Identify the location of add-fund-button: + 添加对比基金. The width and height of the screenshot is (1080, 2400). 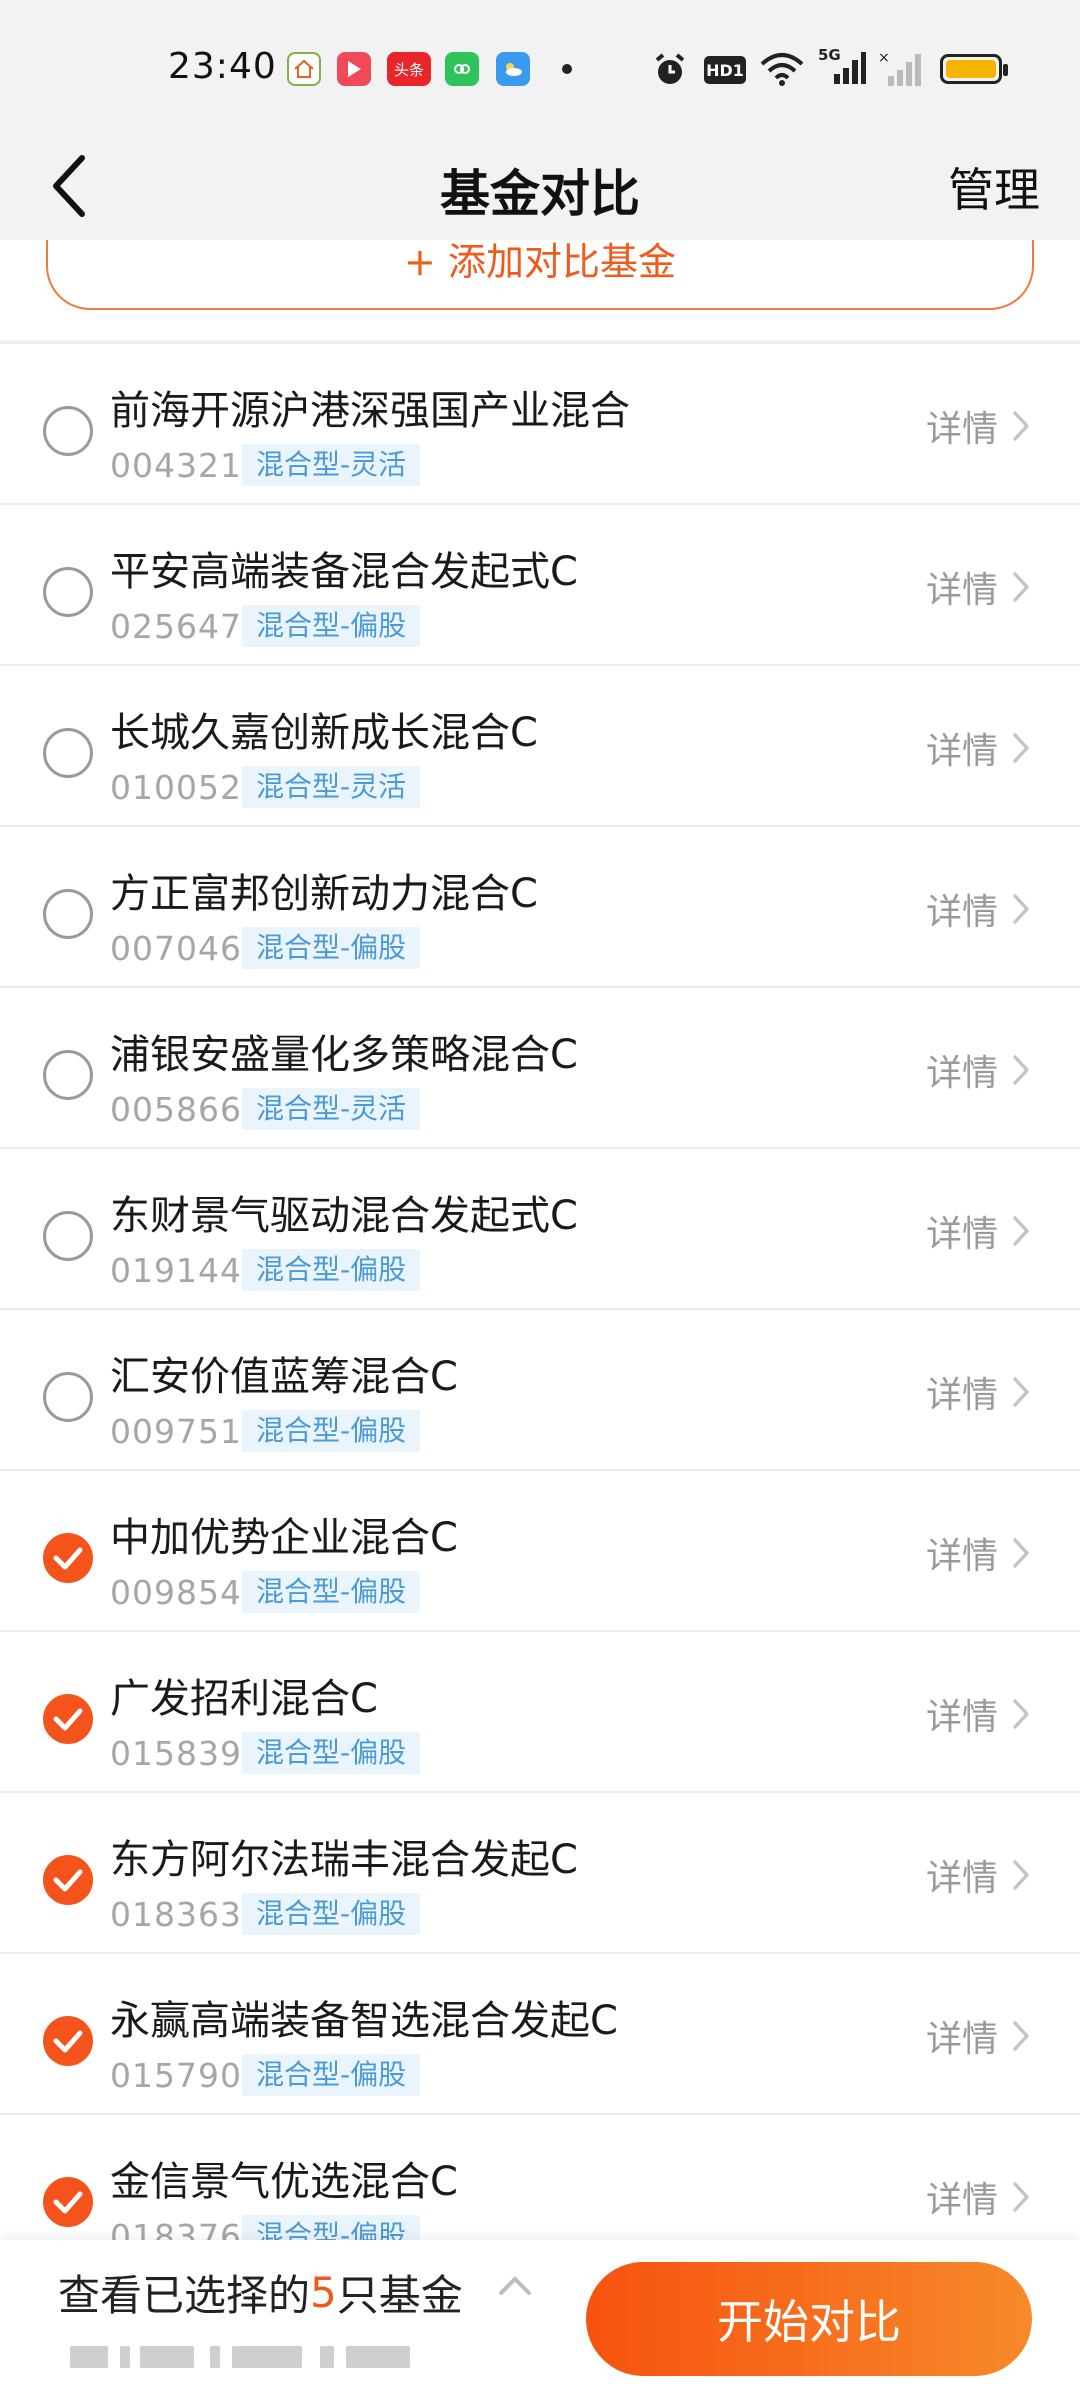
(540, 275).